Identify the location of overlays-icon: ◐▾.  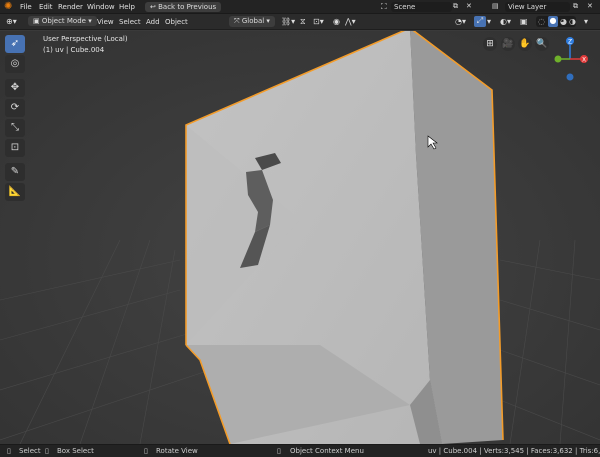
(505, 21).